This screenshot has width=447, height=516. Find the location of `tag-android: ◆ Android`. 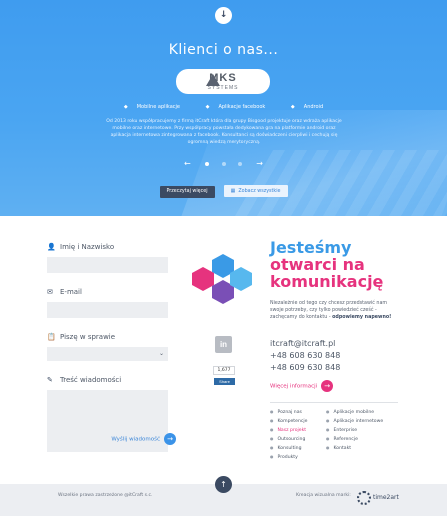

tag-android: ◆ Android is located at coordinates (307, 107).